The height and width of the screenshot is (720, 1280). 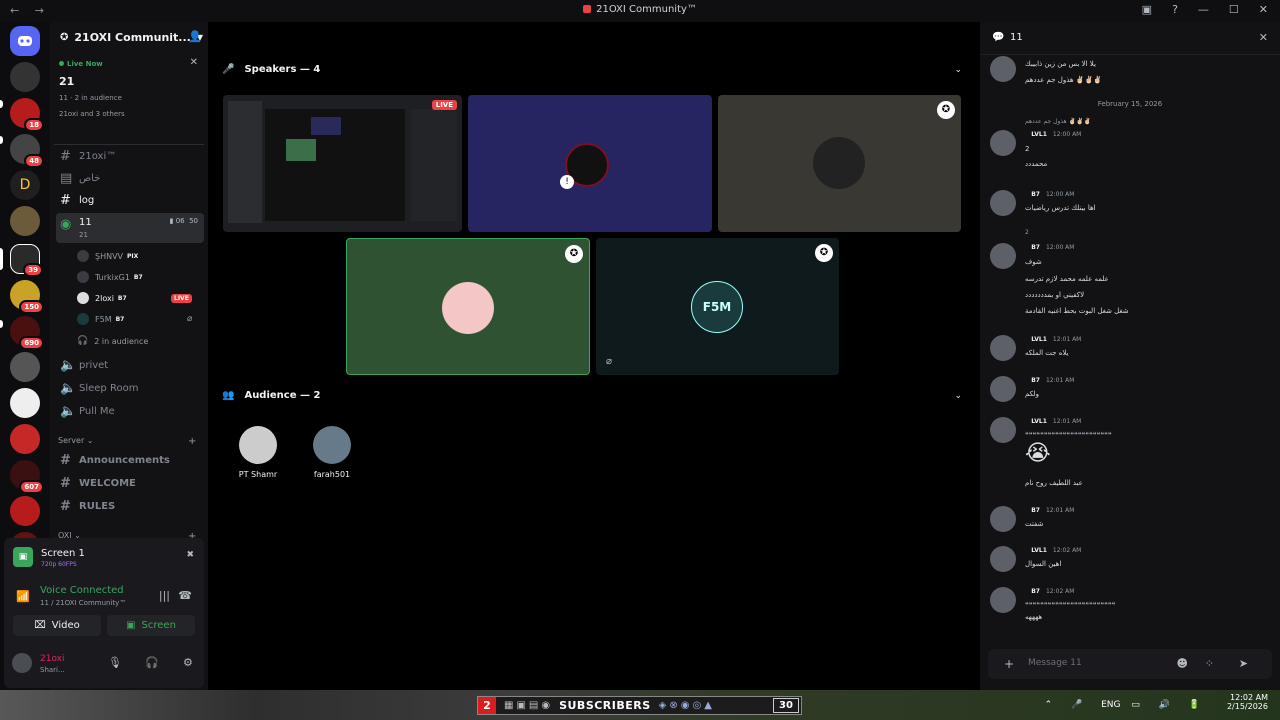 I want to click on add-attachment-icon: +, so click(x=1009, y=664).